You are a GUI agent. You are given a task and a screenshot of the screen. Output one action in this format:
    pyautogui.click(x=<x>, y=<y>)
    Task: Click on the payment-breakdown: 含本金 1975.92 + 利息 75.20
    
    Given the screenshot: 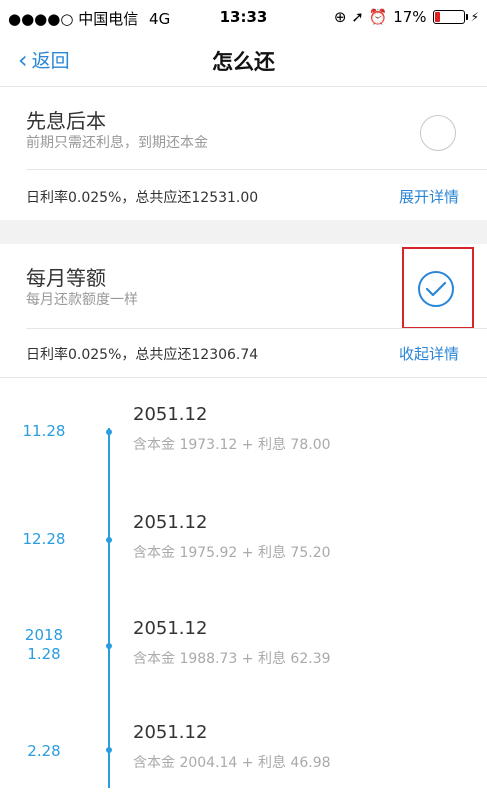 What is the action you would take?
    pyautogui.click(x=232, y=553)
    